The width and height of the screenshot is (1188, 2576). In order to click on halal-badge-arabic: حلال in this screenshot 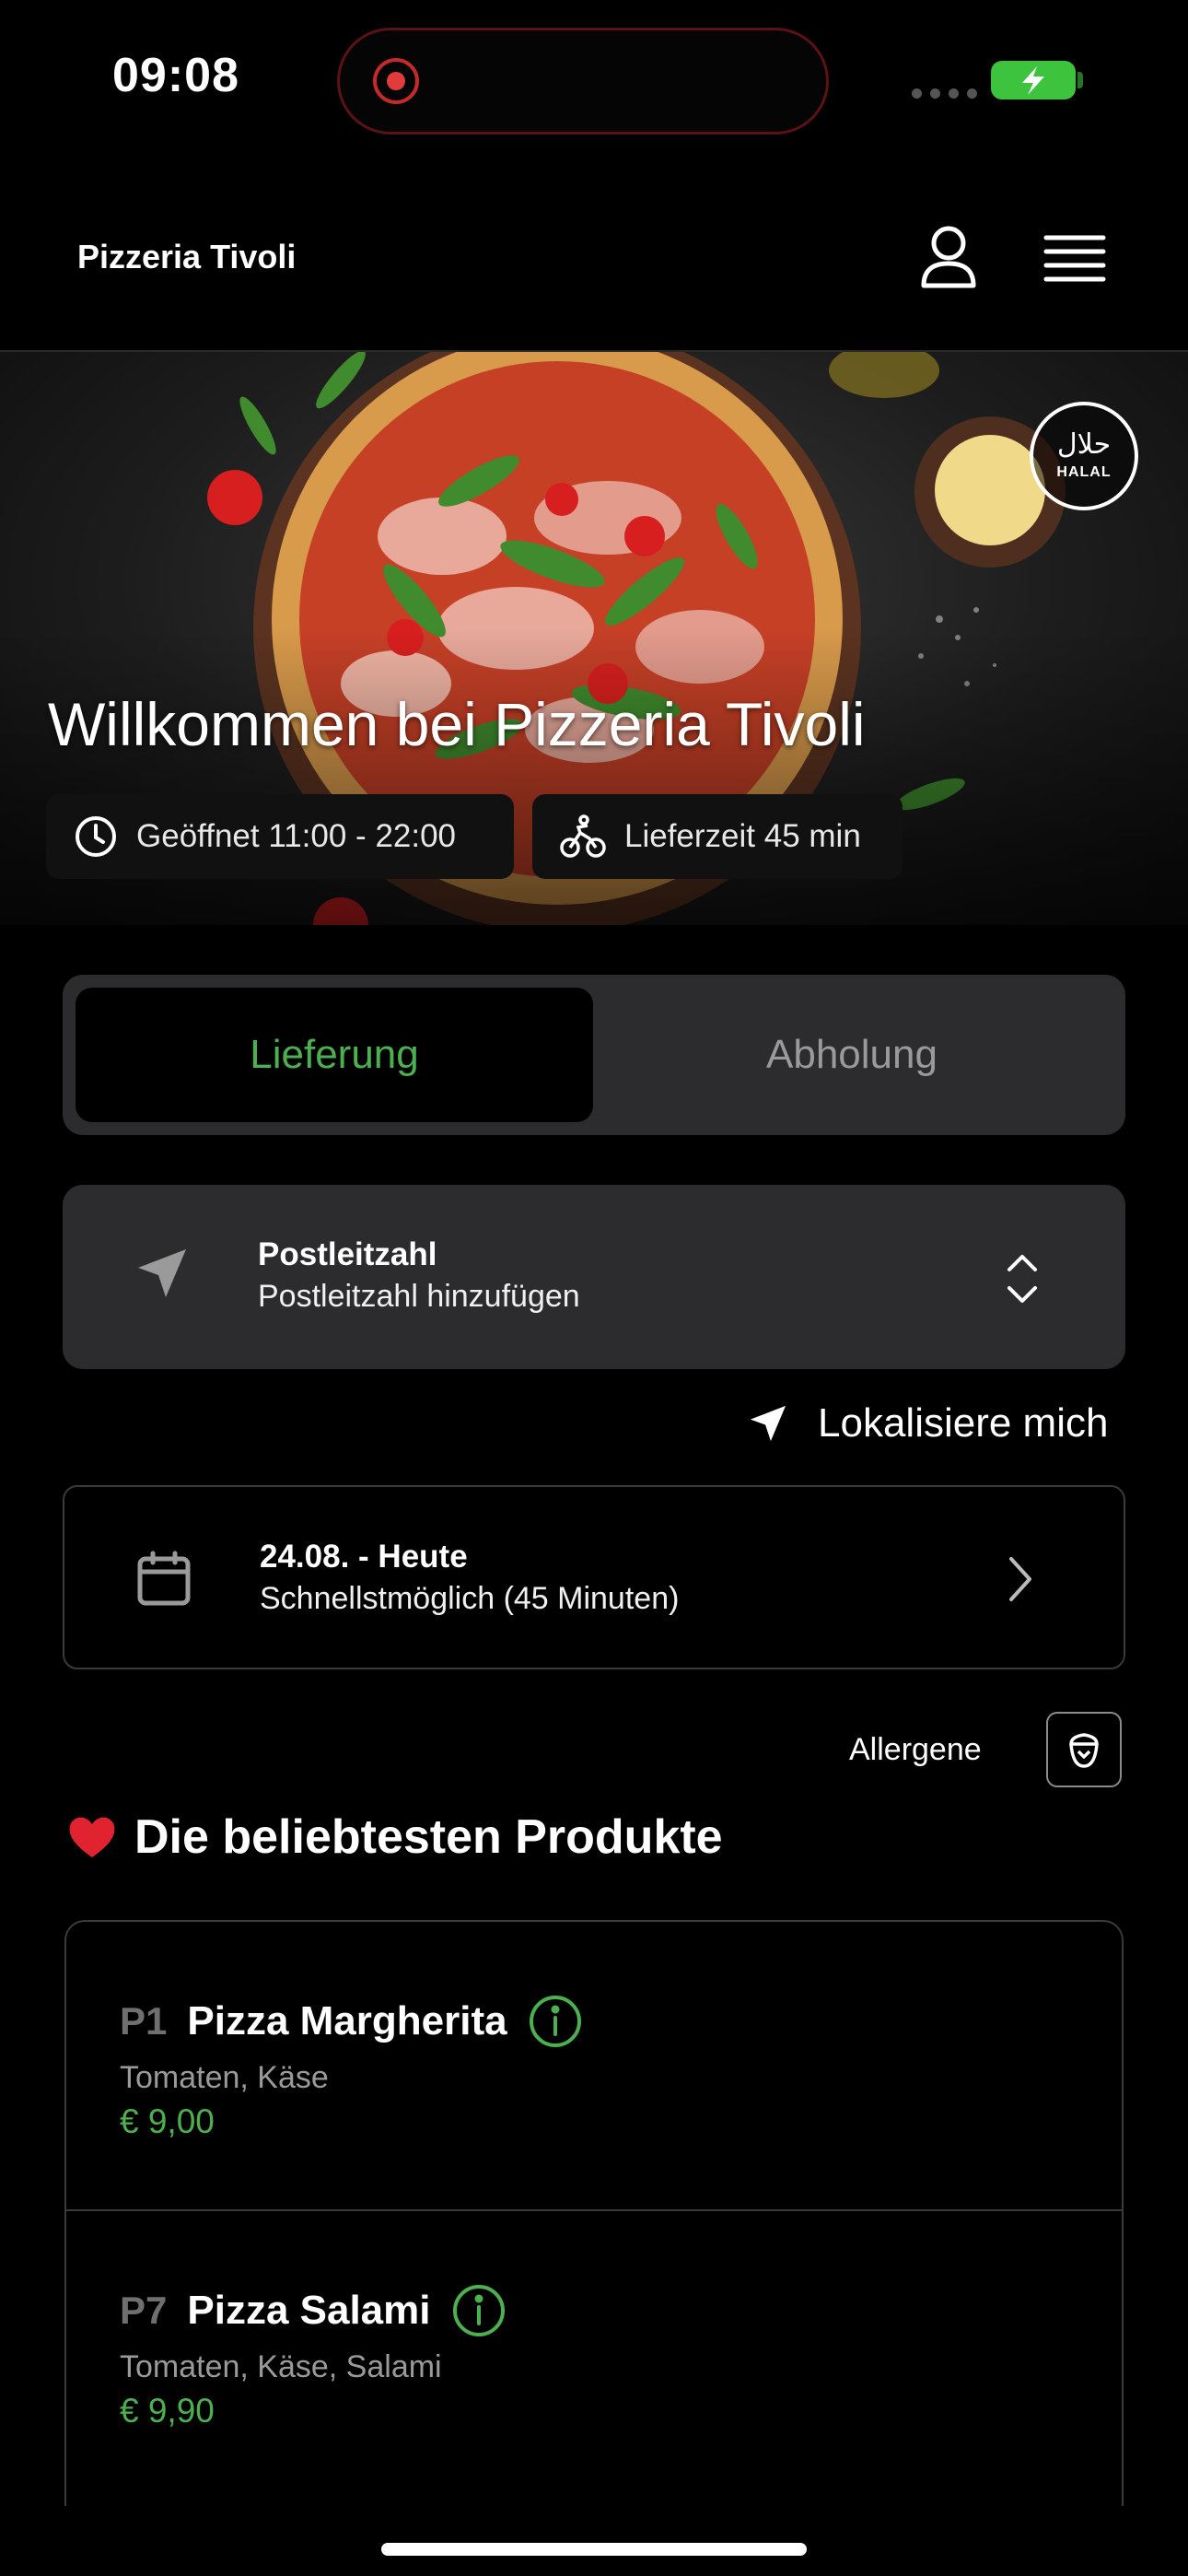, I will do `click(1084, 444)`.